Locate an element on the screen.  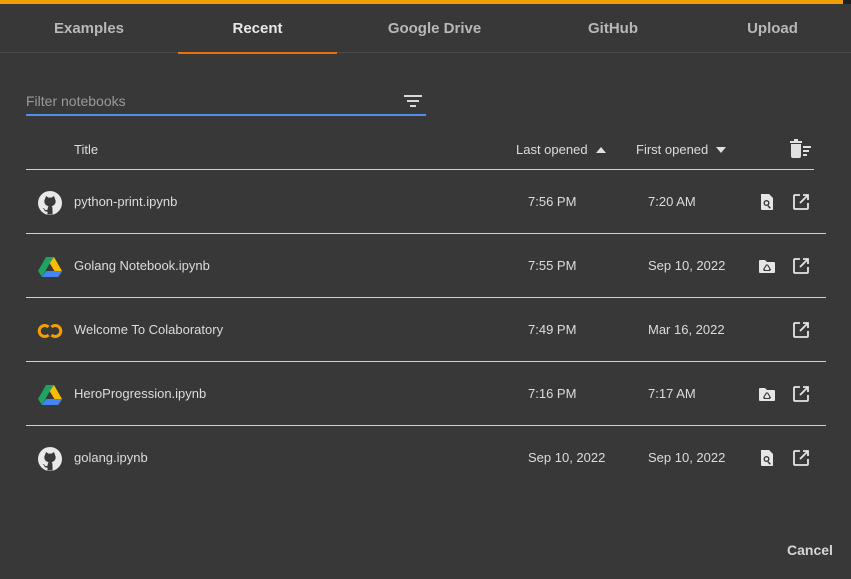
cancel-button: Cancel is located at coordinates (810, 550).